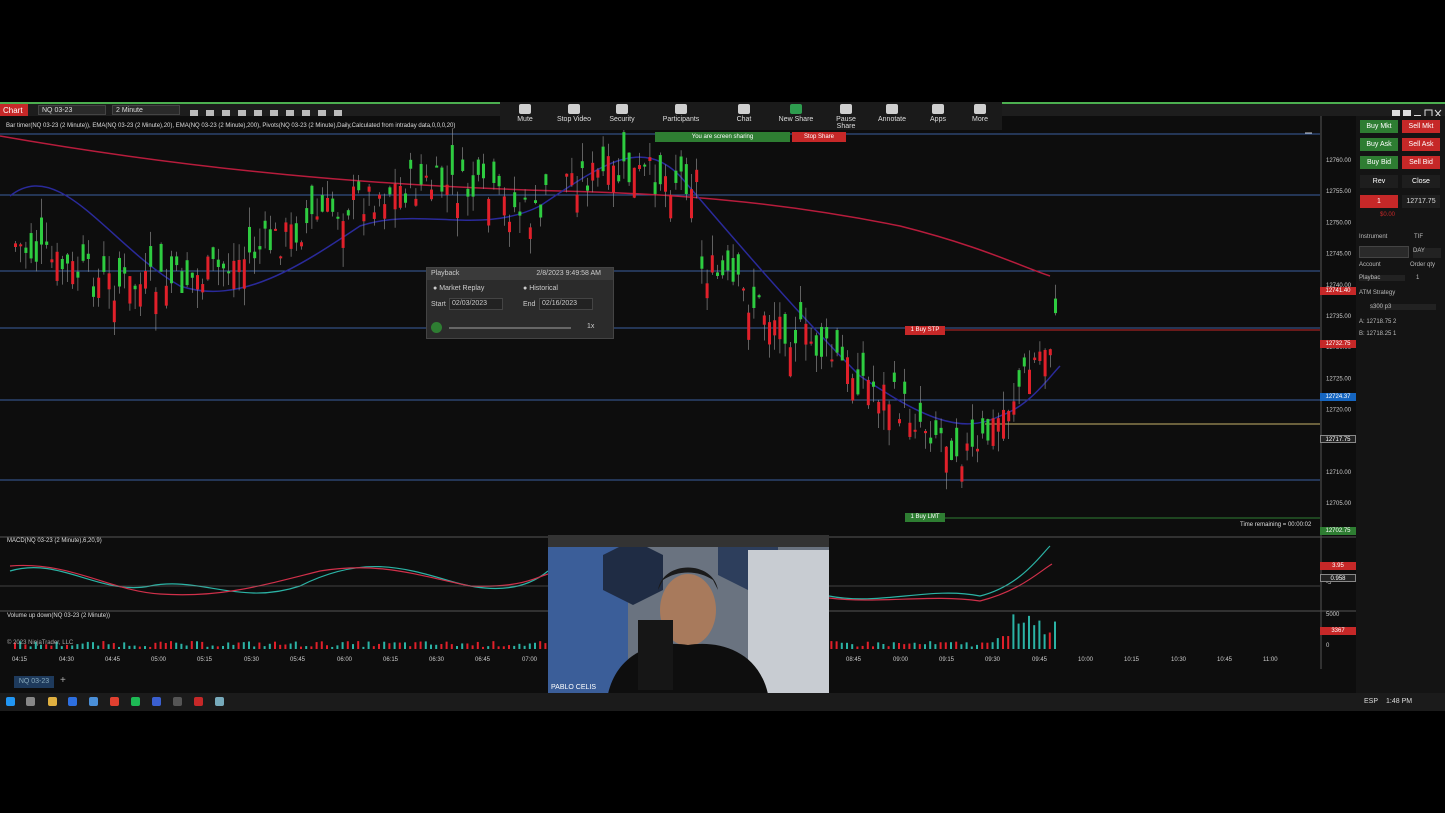 This screenshot has height=813, width=1445. What do you see at coordinates (458, 288) in the screenshot?
I see `market-replay-radio: ● Market Replay` at bounding box center [458, 288].